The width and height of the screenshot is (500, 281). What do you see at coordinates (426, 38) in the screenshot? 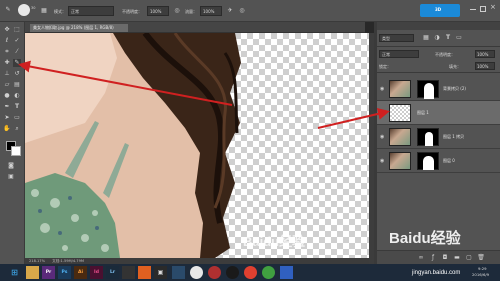
I see `filter-pixel-icon: ▦` at bounding box center [426, 38].